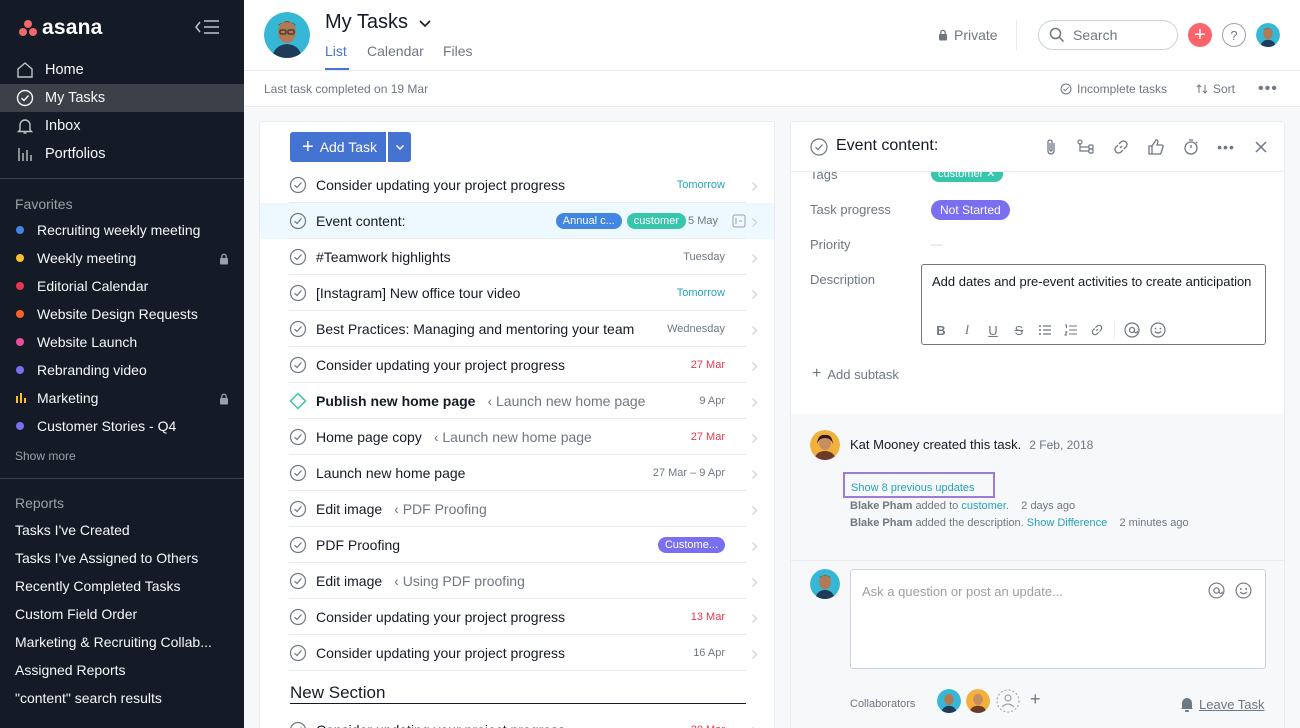  What do you see at coordinates (1234, 35) in the screenshot?
I see `help-button: ?` at bounding box center [1234, 35].